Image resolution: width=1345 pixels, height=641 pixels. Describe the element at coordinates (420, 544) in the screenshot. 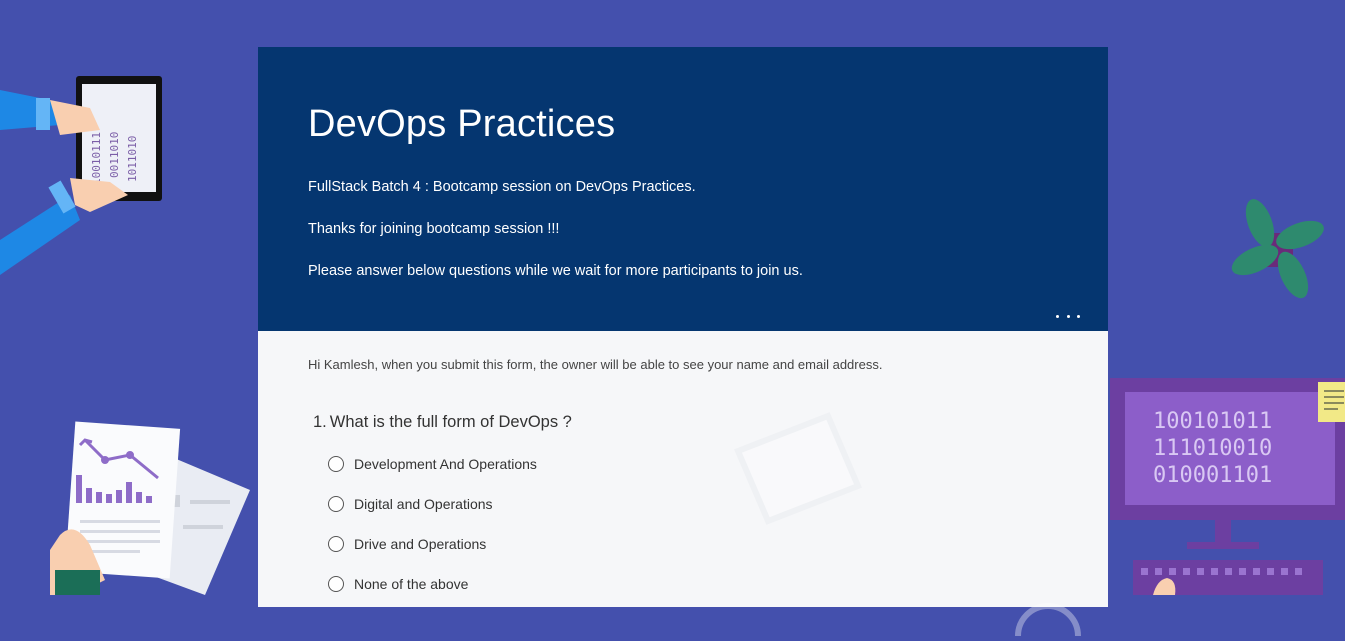

I see `option-label: Drive and Operations` at that location.